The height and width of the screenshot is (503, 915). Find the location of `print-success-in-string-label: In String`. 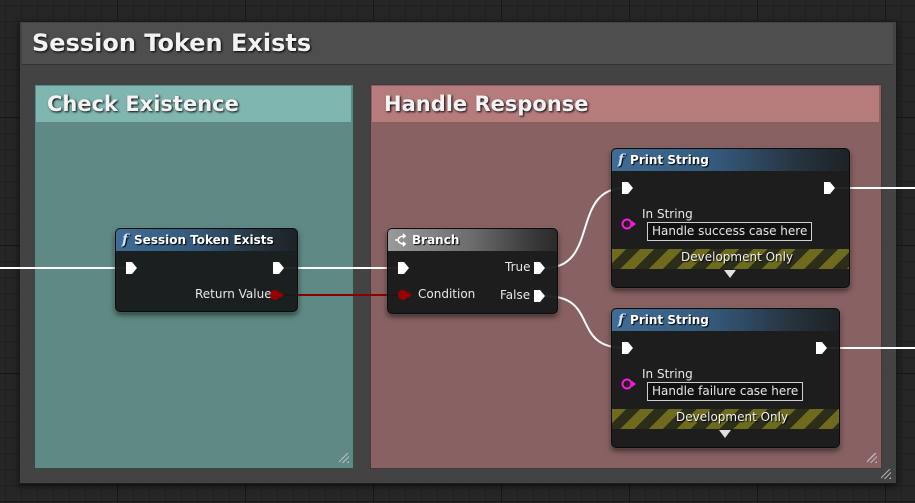

print-success-in-string-label: In String is located at coordinates (667, 214).